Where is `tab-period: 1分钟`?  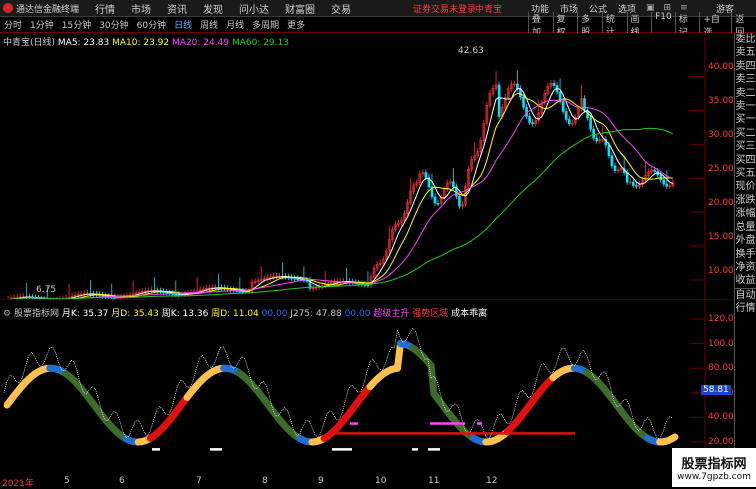 tab-period: 1分钟 is located at coordinates (42, 24).